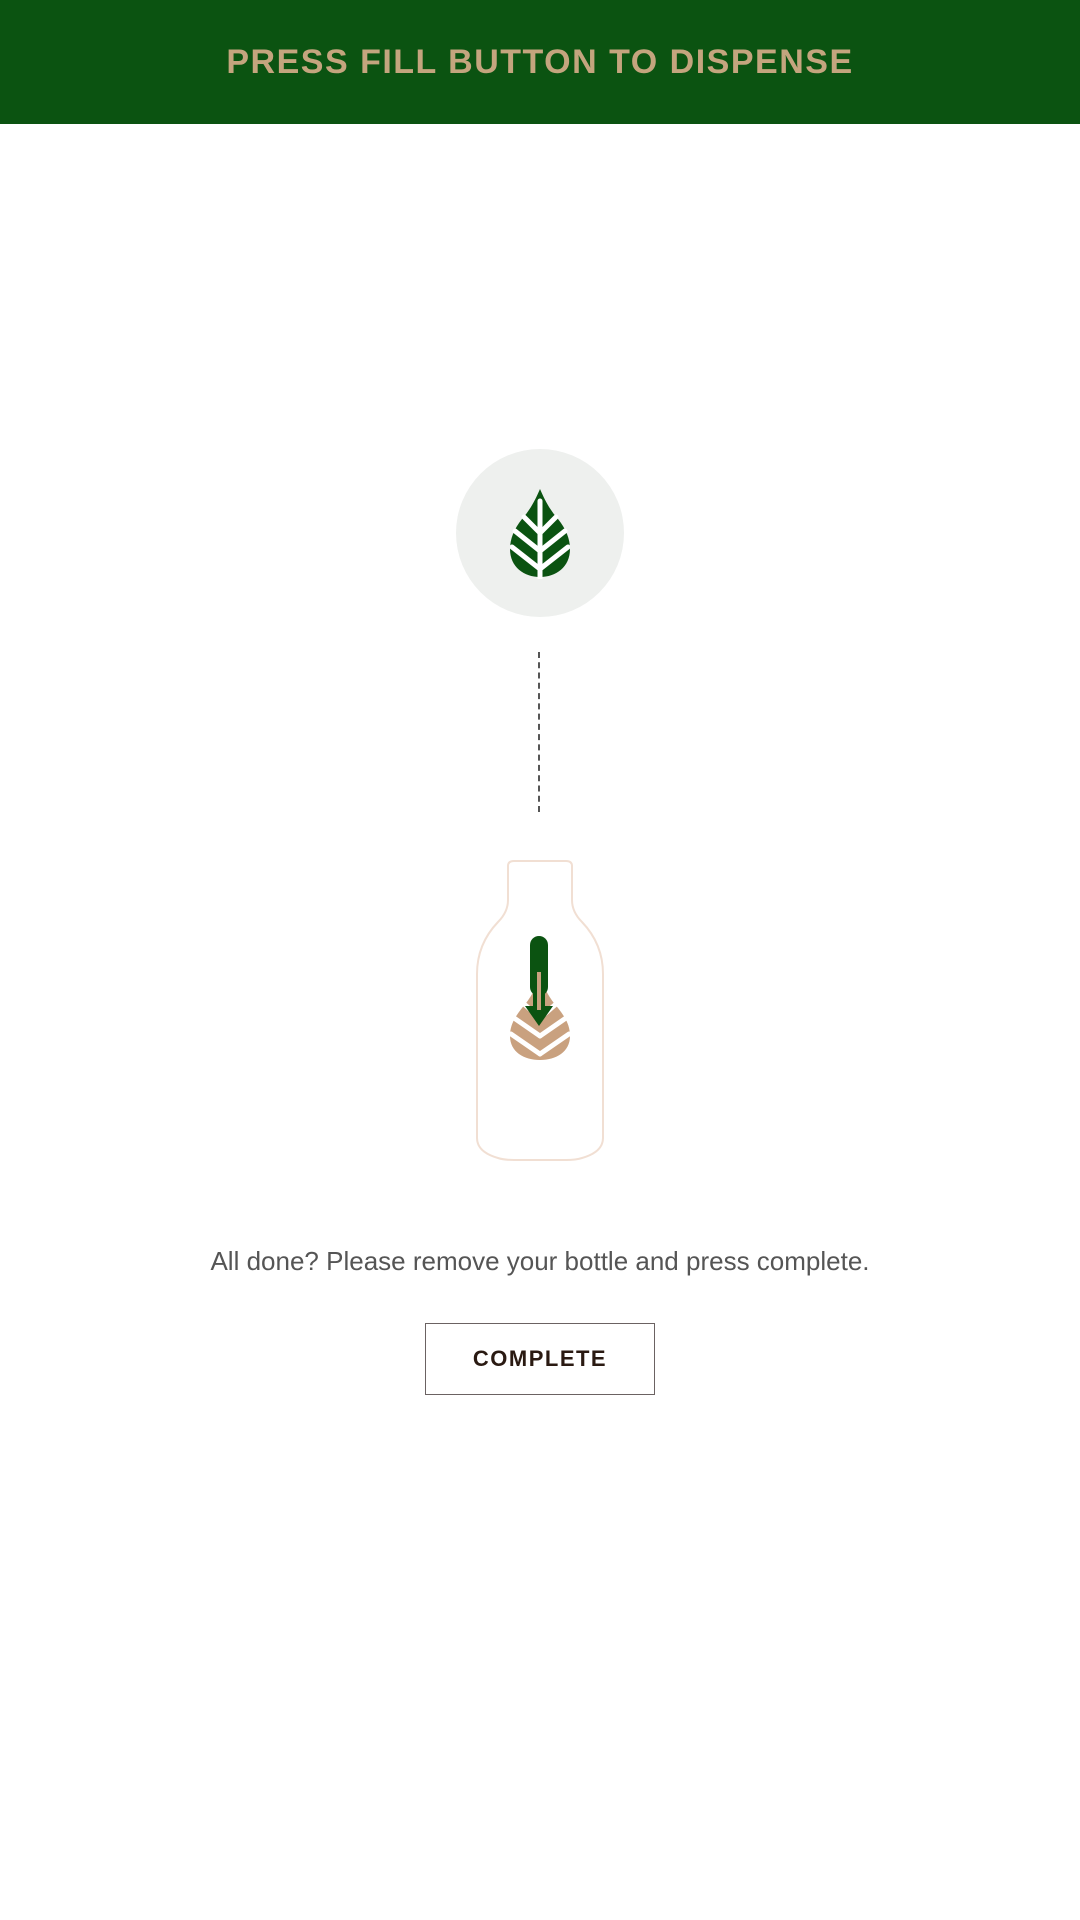  I want to click on header-bar: PRESS FILL BUTTON TO DISPENSE, so click(540, 62).